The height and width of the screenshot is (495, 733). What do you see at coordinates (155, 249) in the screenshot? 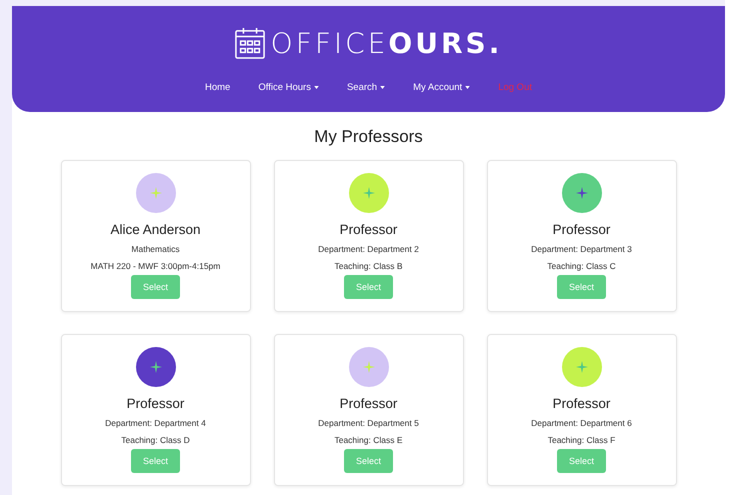
I see `professor-detail: Mathematics` at bounding box center [155, 249].